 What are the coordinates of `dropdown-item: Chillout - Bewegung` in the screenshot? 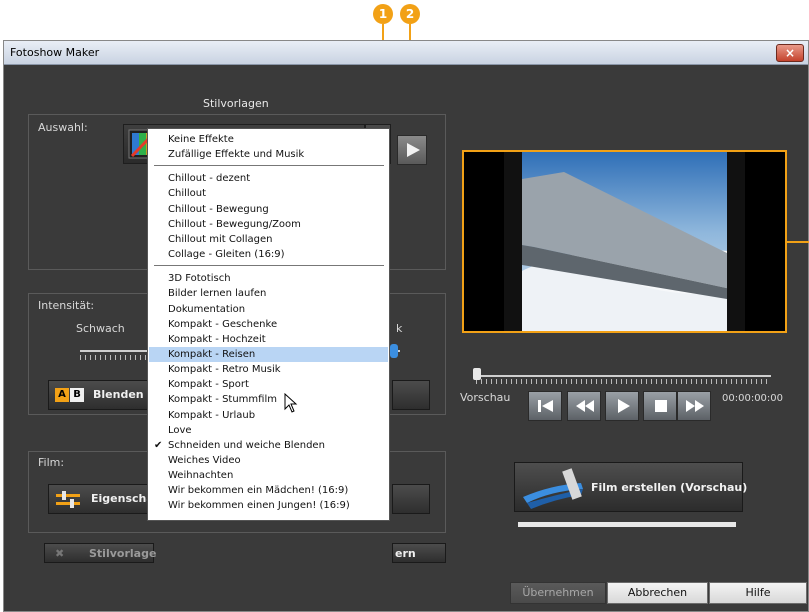 It's located at (268, 209).